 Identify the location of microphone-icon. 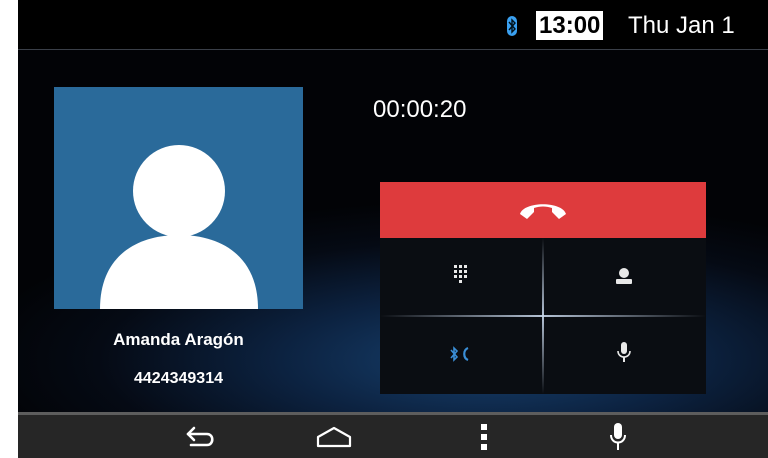
(624, 352).